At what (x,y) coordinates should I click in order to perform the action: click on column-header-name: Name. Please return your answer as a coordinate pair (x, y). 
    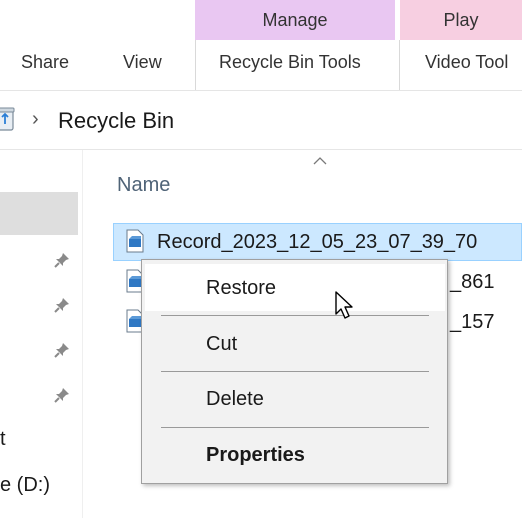
    Looking at the image, I should click on (143, 185).